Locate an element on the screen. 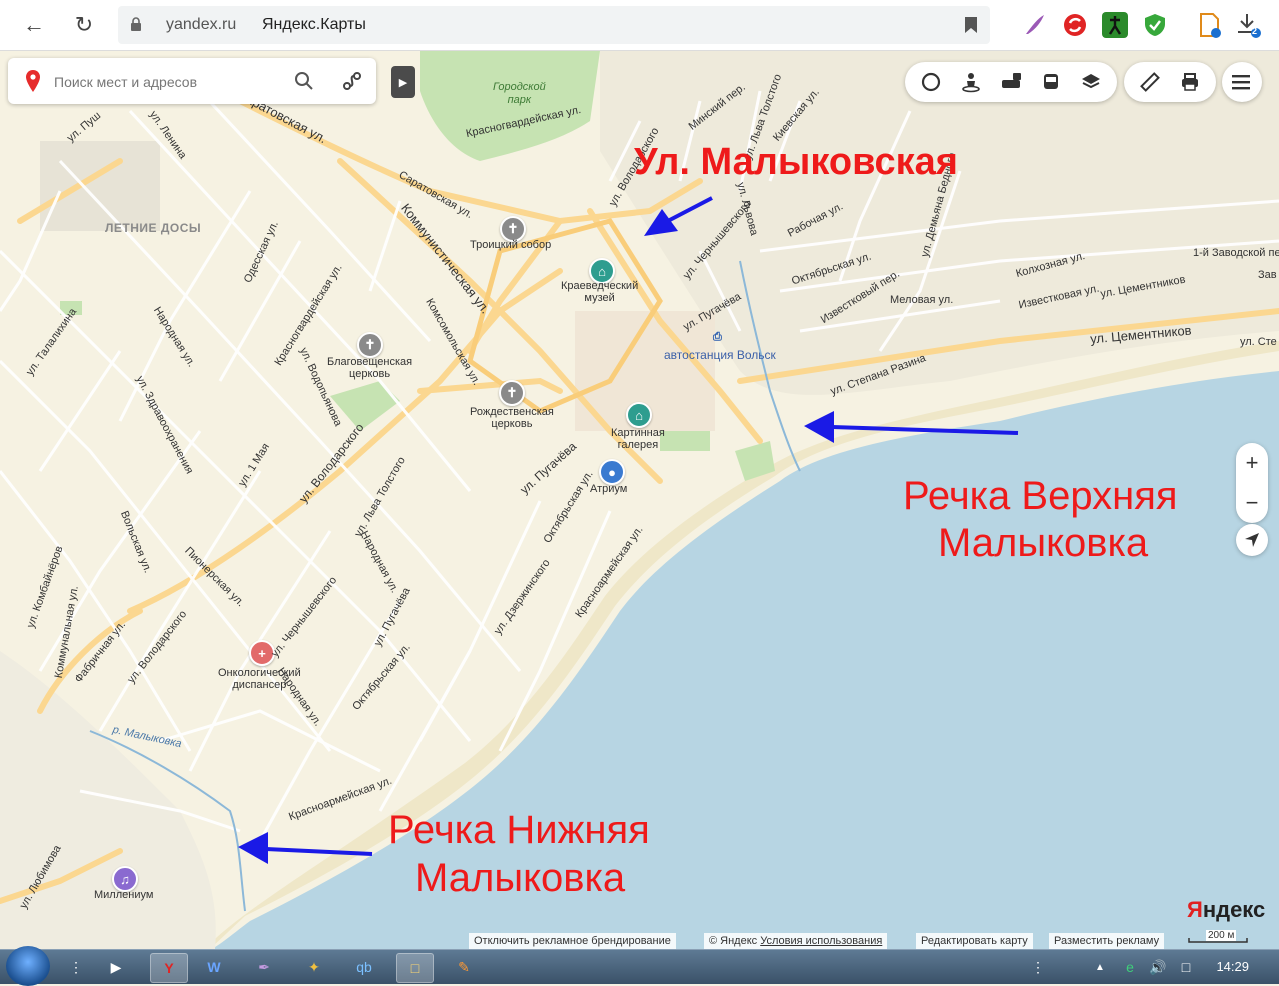 The image size is (1279, 986). zoom-out-button: − is located at coordinates (1252, 503).